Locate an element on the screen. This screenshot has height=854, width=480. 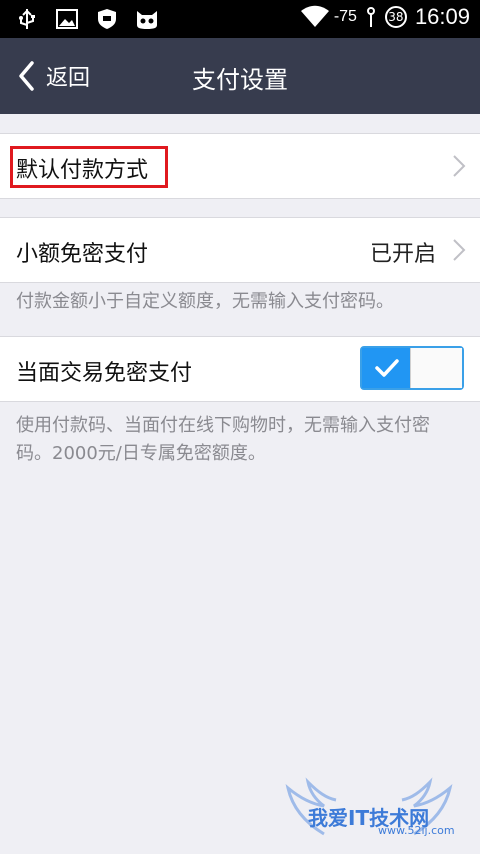
toggle-on-state is located at coordinates (387, 368).